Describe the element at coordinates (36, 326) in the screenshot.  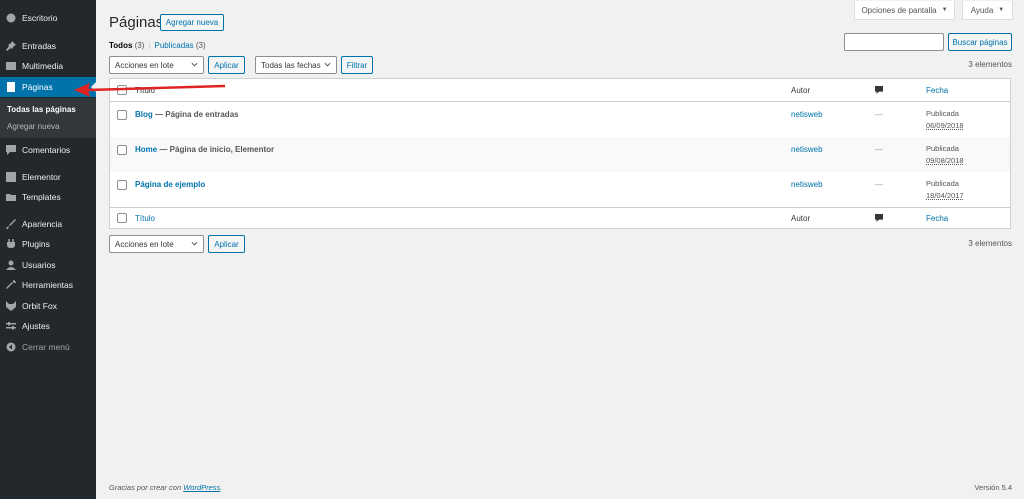
I see `menu-label: Ajustes` at that location.